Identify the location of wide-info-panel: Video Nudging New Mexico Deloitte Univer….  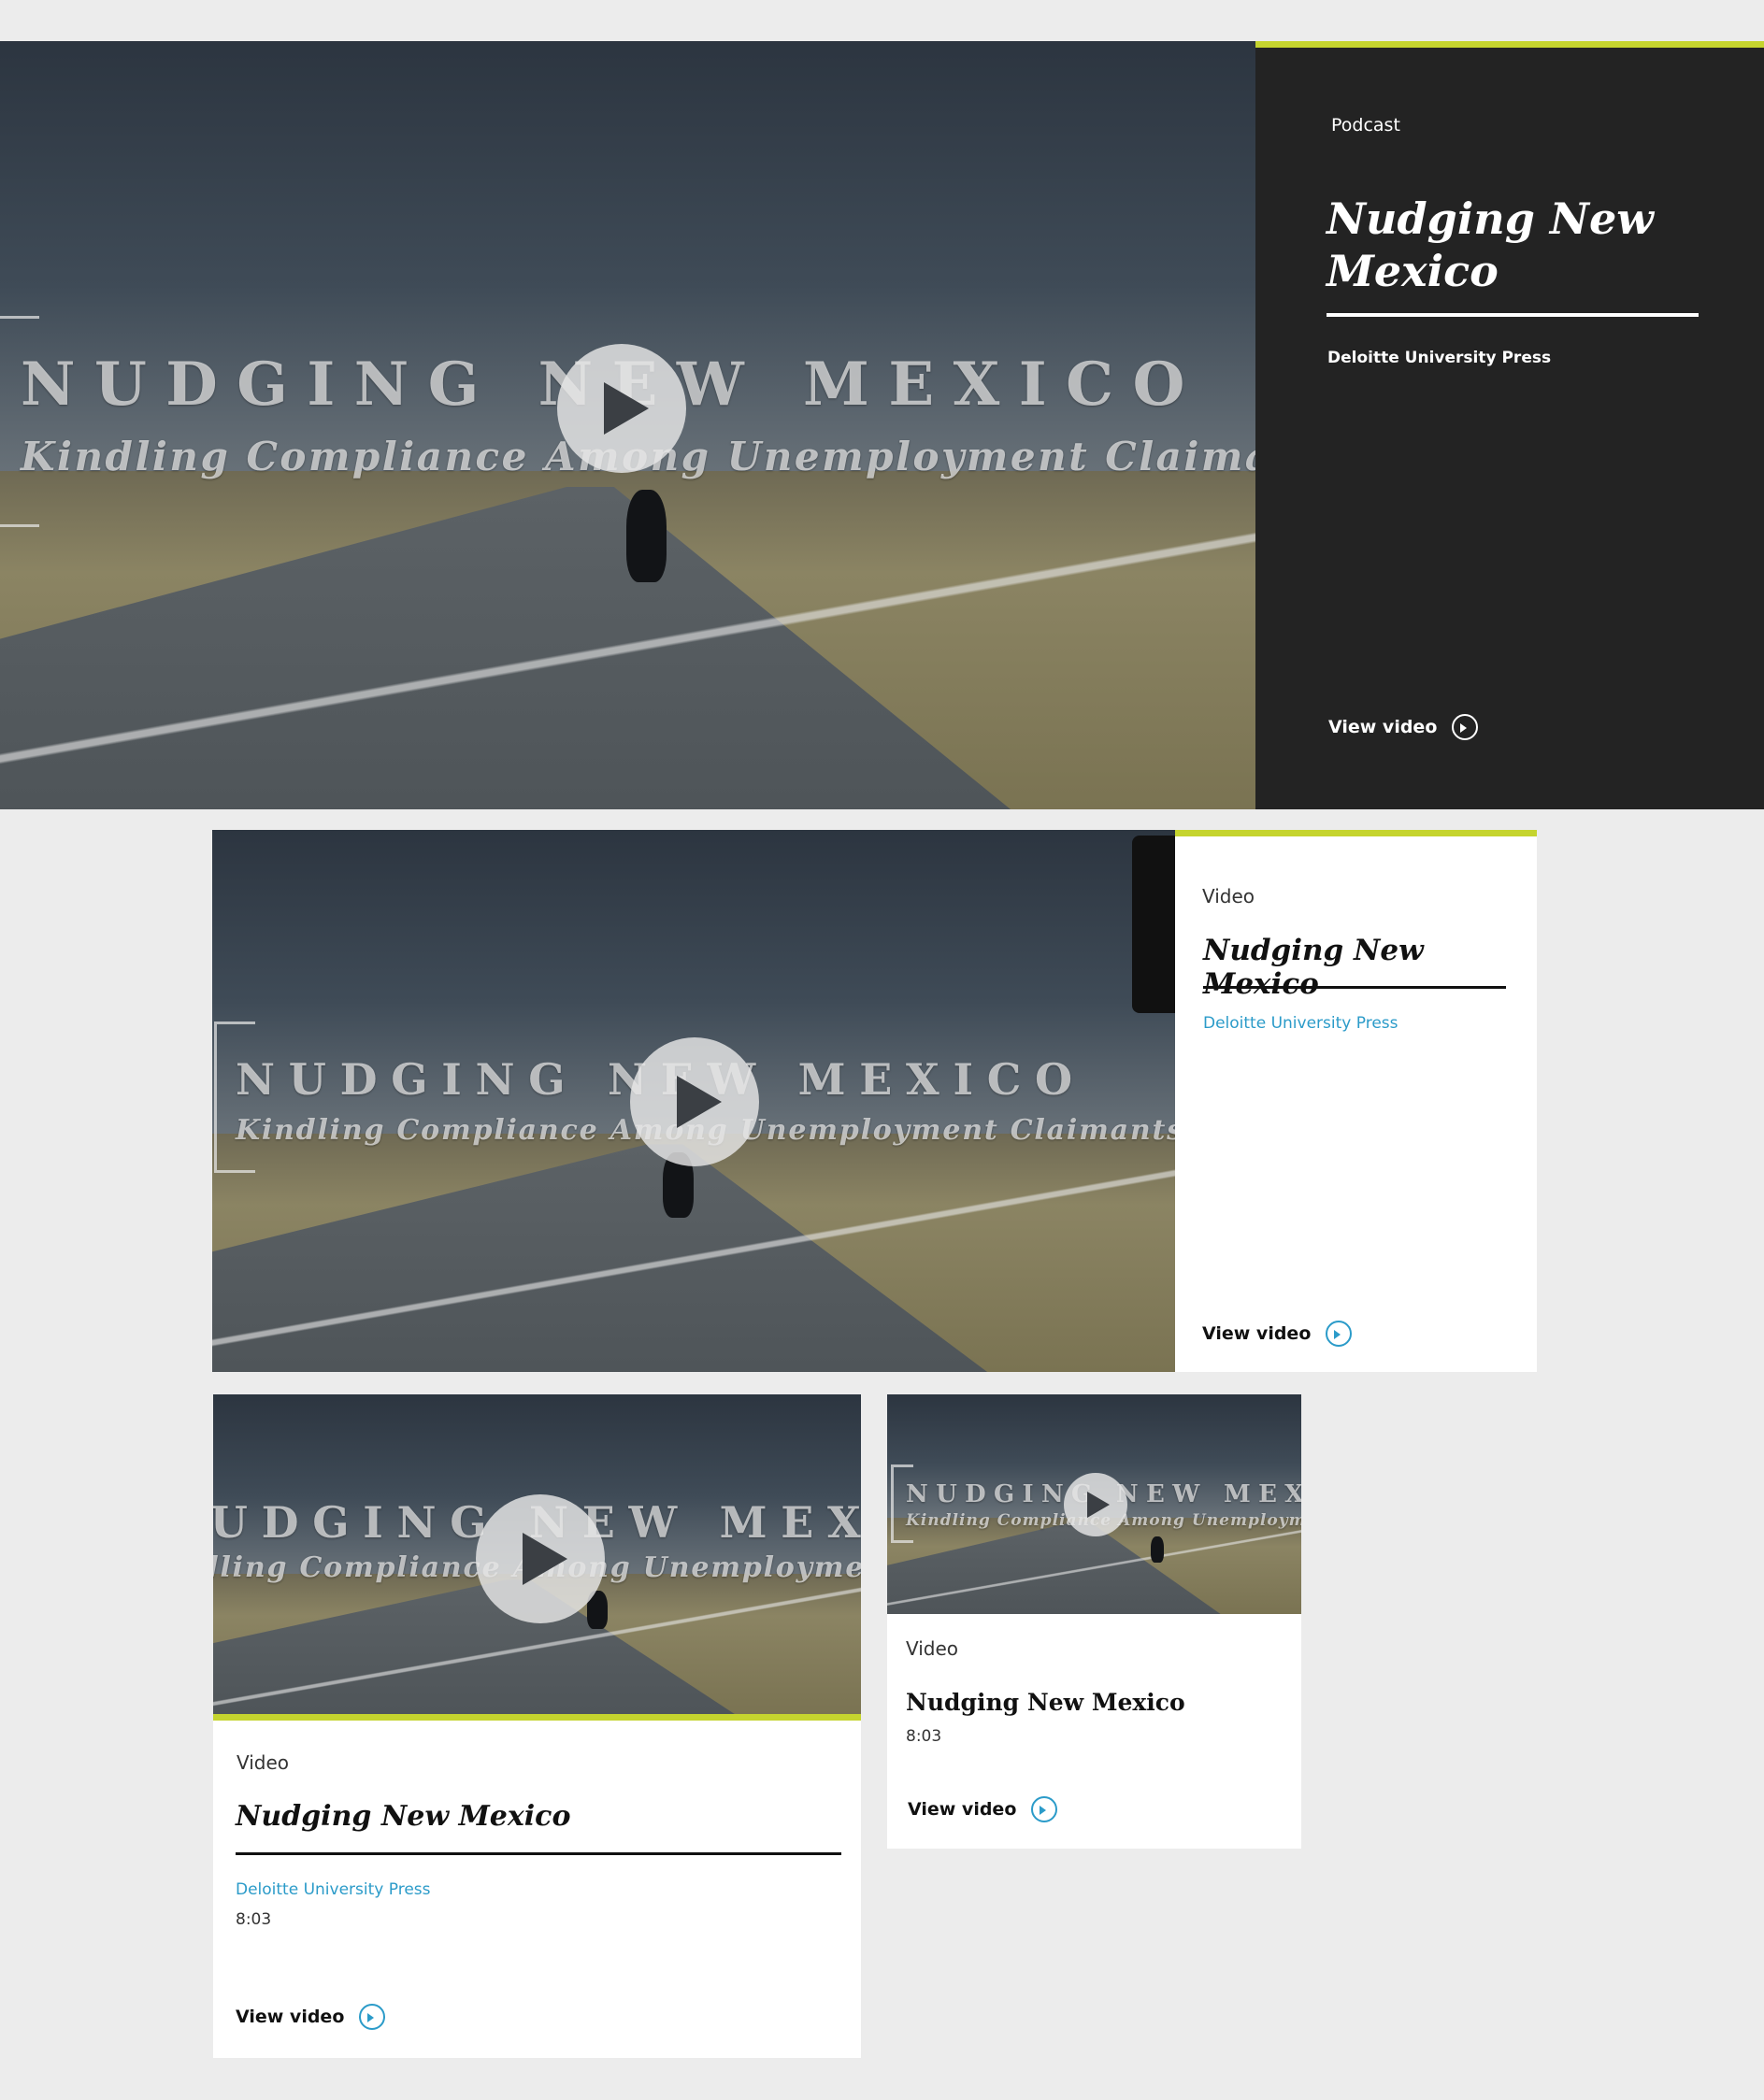
(1356, 1101).